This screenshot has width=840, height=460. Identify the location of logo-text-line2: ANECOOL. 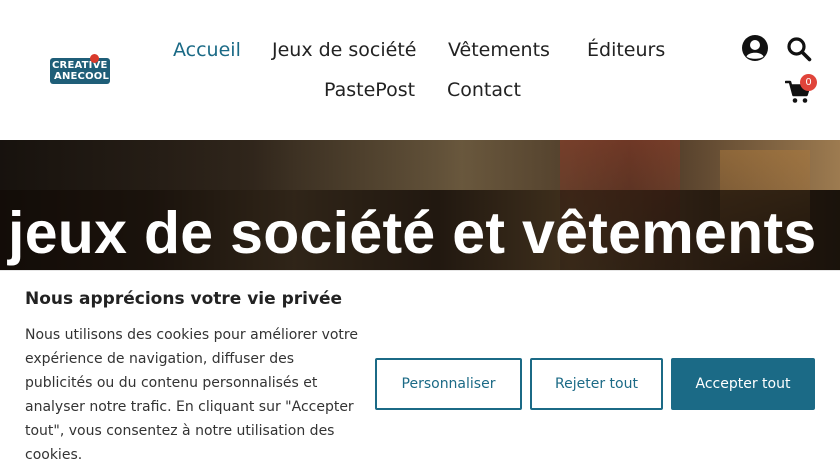
(82, 76).